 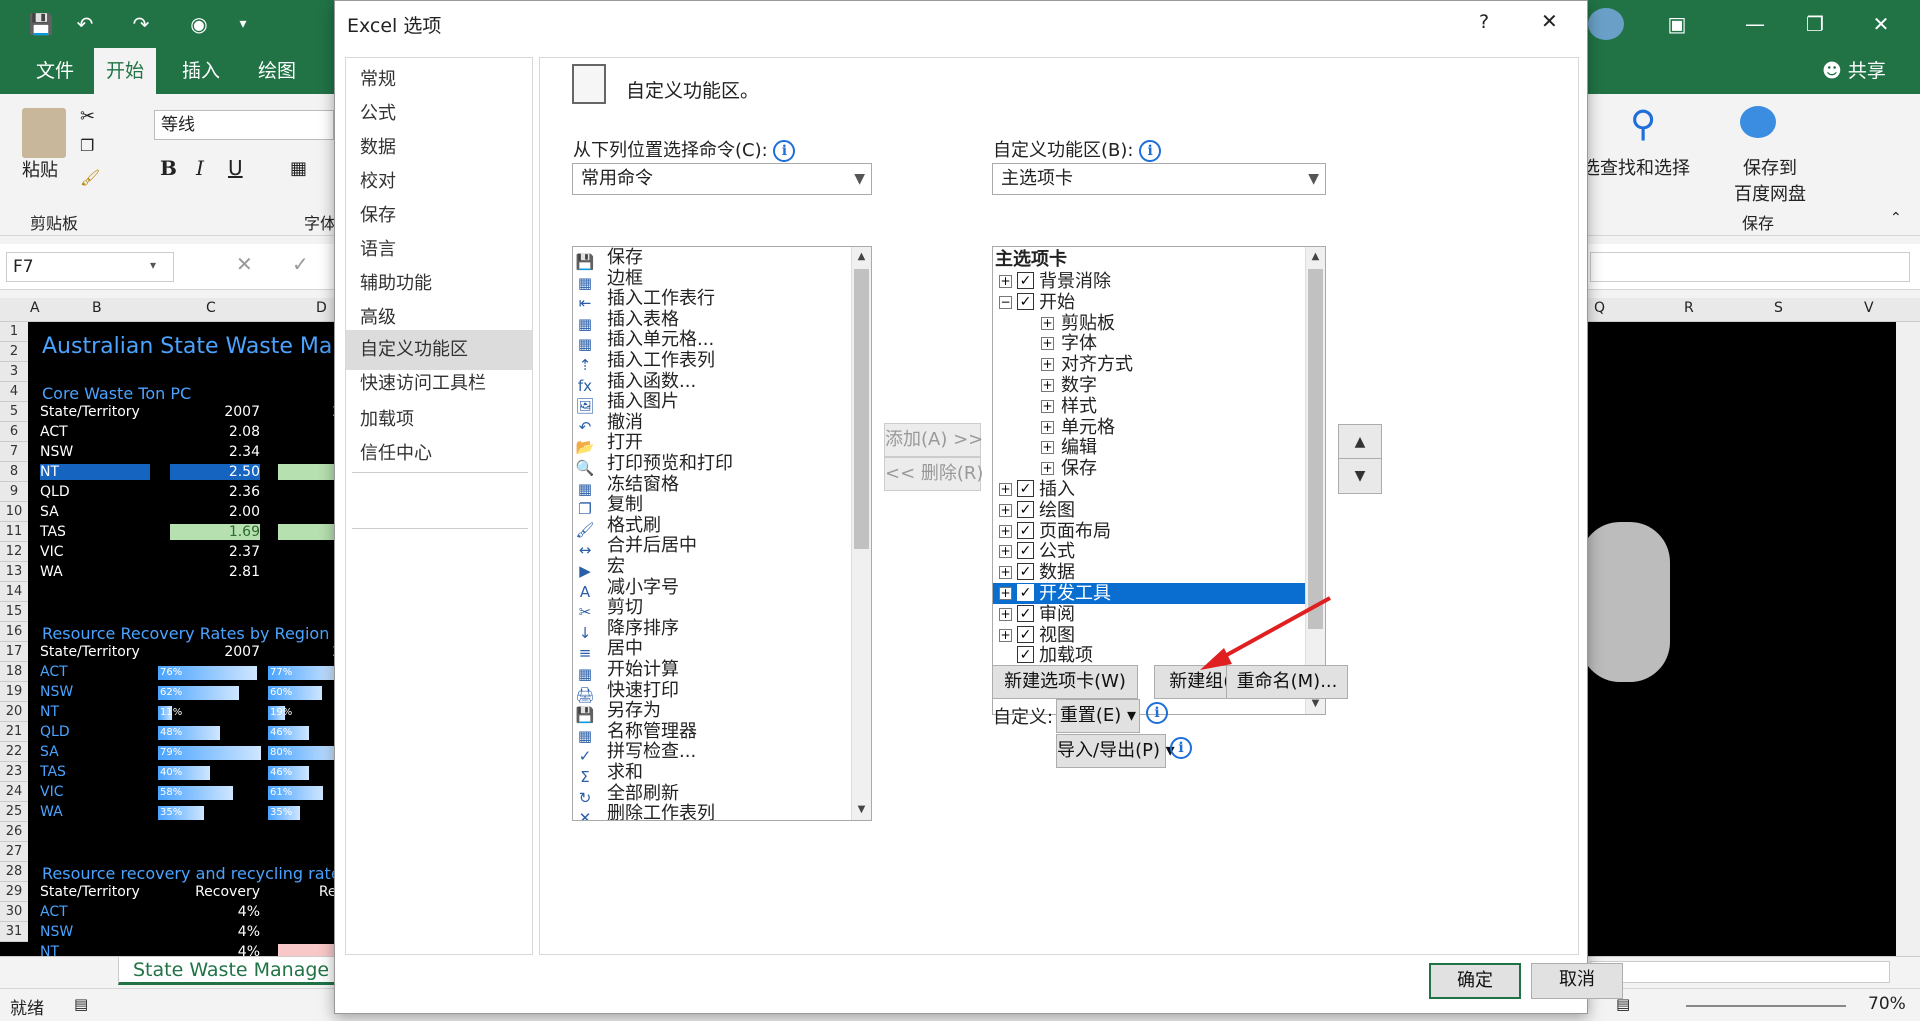 What do you see at coordinates (1005, 302) in the screenshot?
I see `expand-icon: −` at bounding box center [1005, 302].